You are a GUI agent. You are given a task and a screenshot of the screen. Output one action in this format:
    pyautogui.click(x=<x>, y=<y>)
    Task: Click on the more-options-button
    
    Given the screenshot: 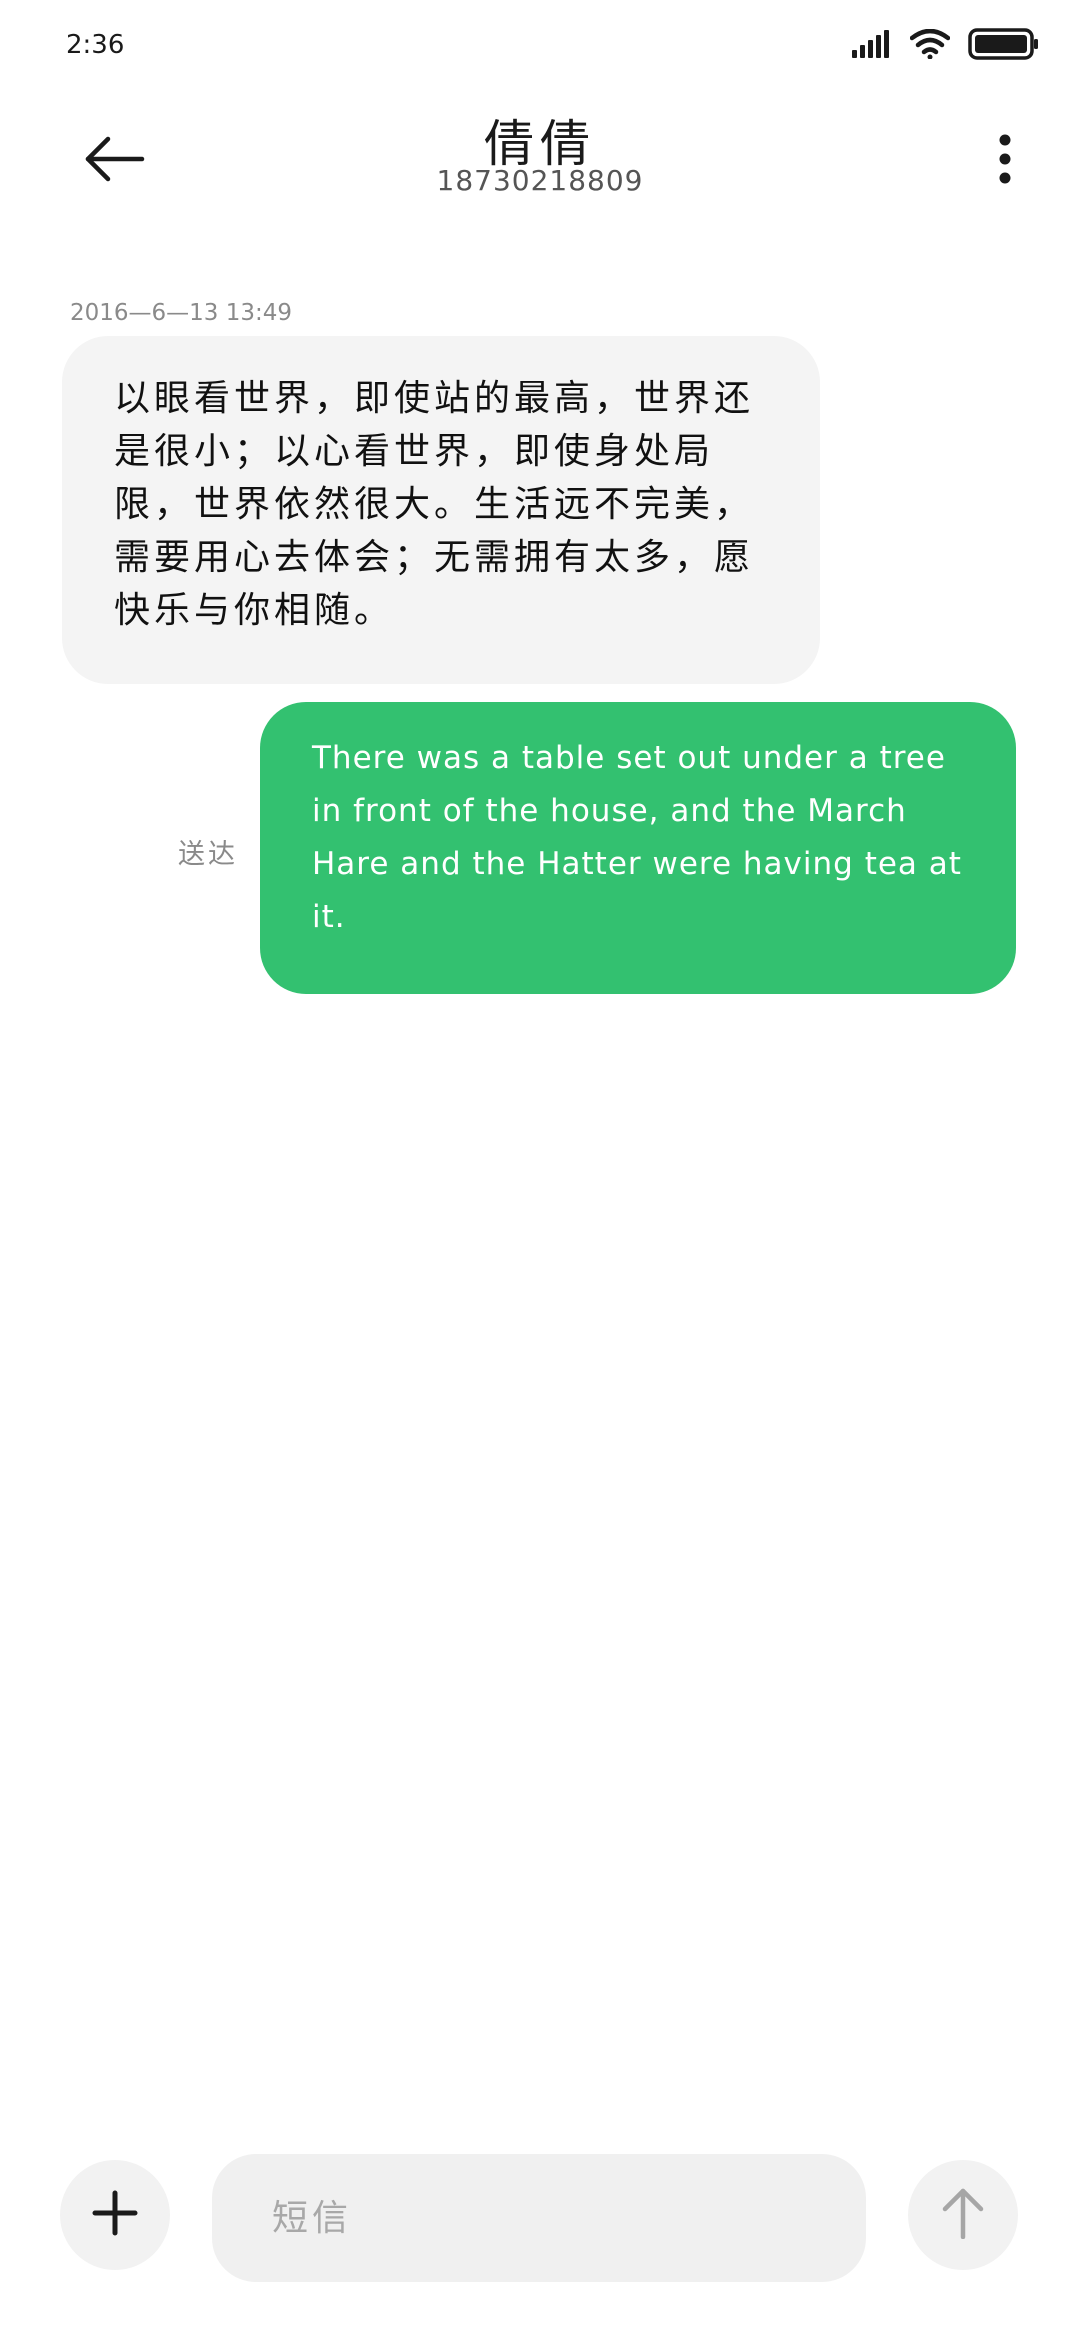 What is the action you would take?
    pyautogui.click(x=1005, y=161)
    